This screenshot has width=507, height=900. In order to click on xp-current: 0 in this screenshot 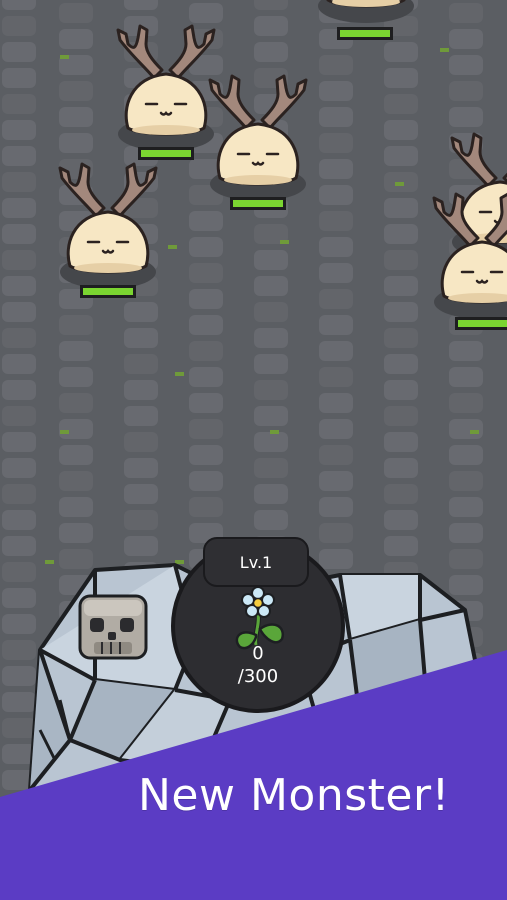, I will do `click(258, 653)`.